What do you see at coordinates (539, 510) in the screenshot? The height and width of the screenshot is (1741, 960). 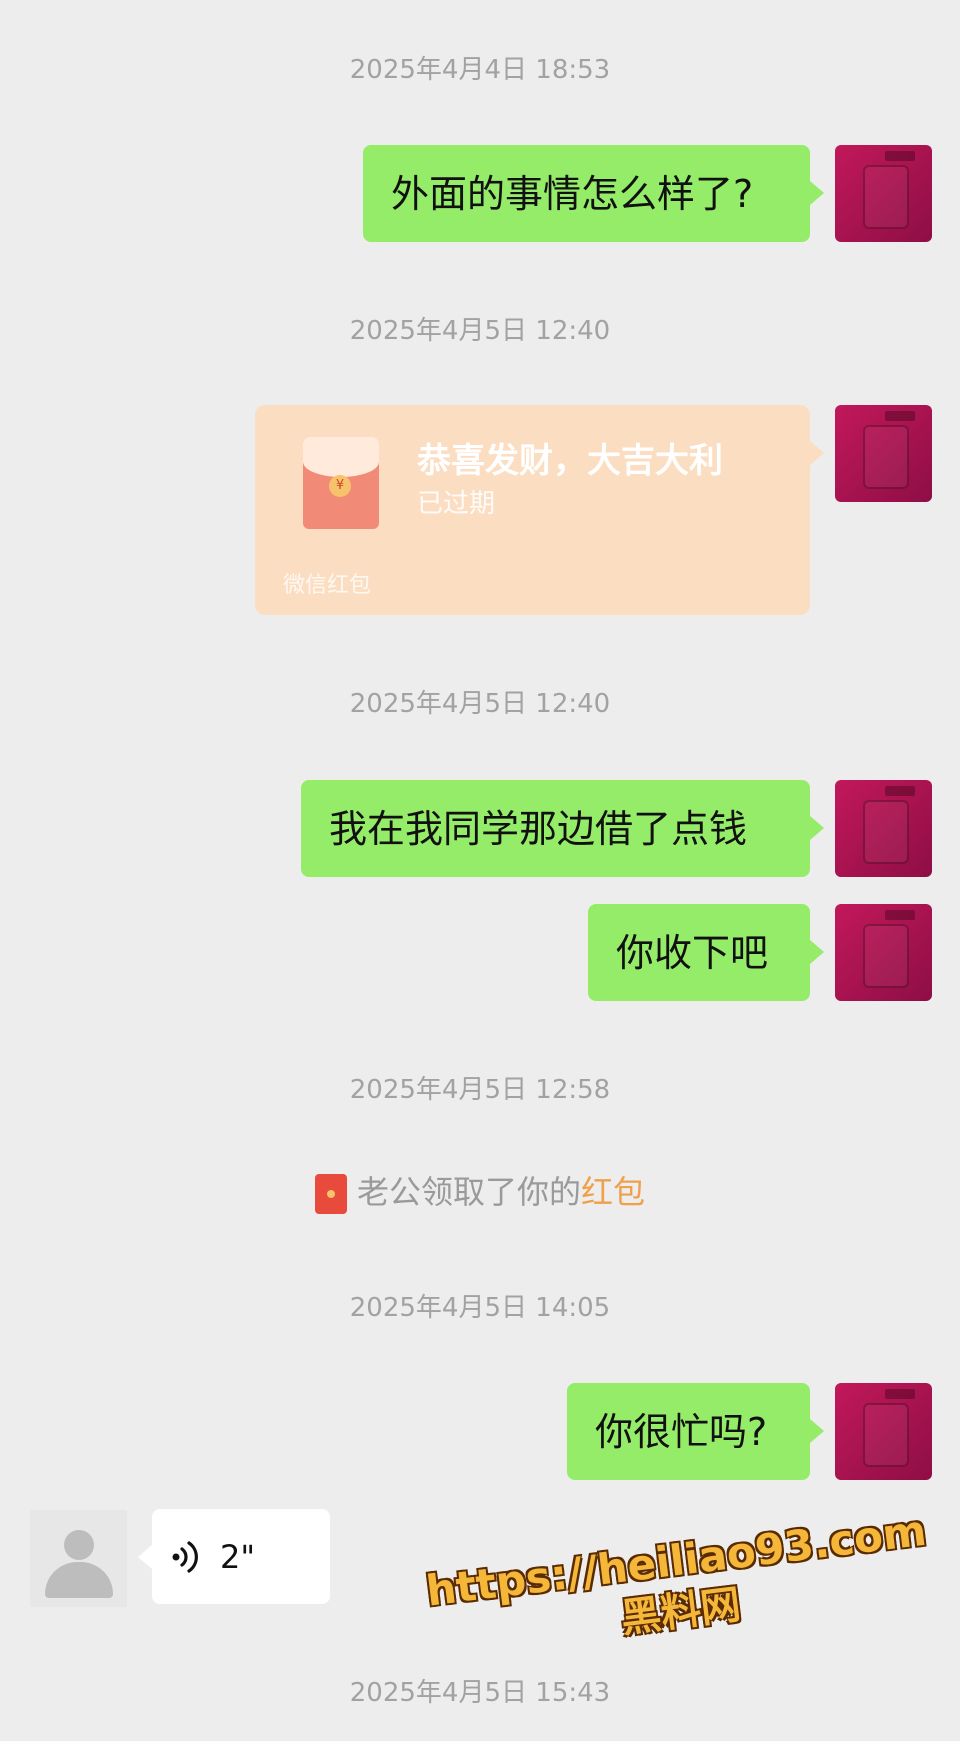 I see `red-packet-card: ¥ 恭喜发财，大吉大利 已过期 微信红包` at bounding box center [539, 510].